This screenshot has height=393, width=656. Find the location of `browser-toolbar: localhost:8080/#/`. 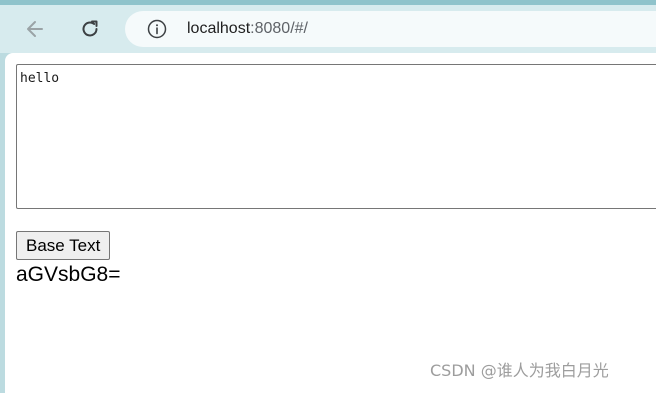

browser-toolbar: localhost:8080/#/ is located at coordinates (328, 29).